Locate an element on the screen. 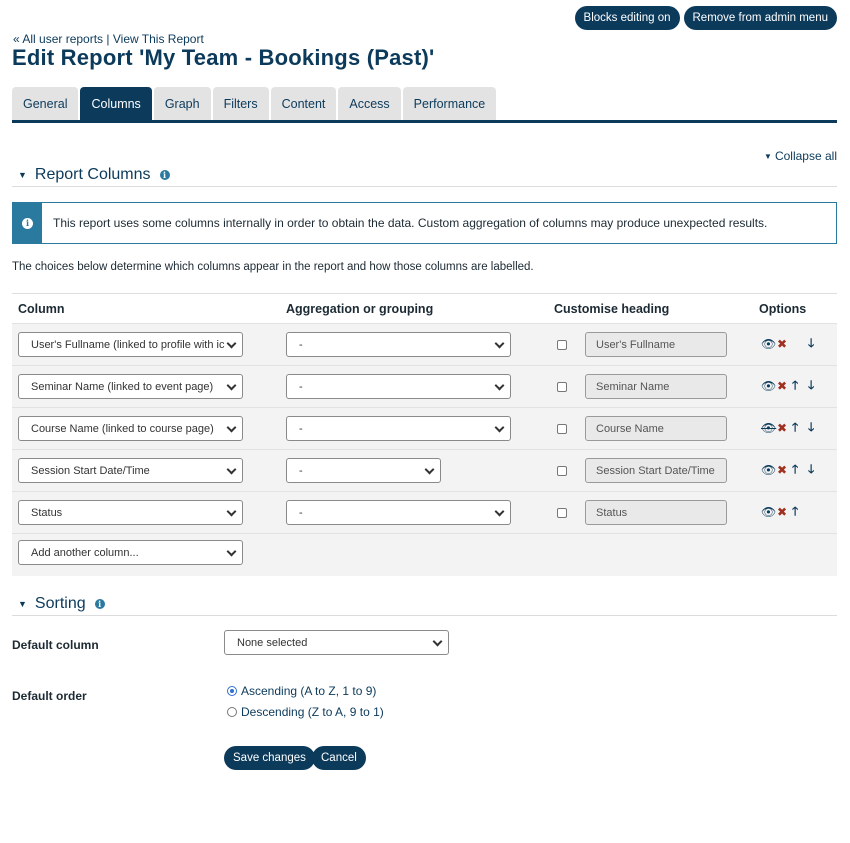  cancel-button: Cancel is located at coordinates (339, 758).